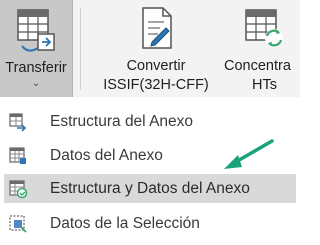  I want to click on structure-data-icon, so click(18, 191).